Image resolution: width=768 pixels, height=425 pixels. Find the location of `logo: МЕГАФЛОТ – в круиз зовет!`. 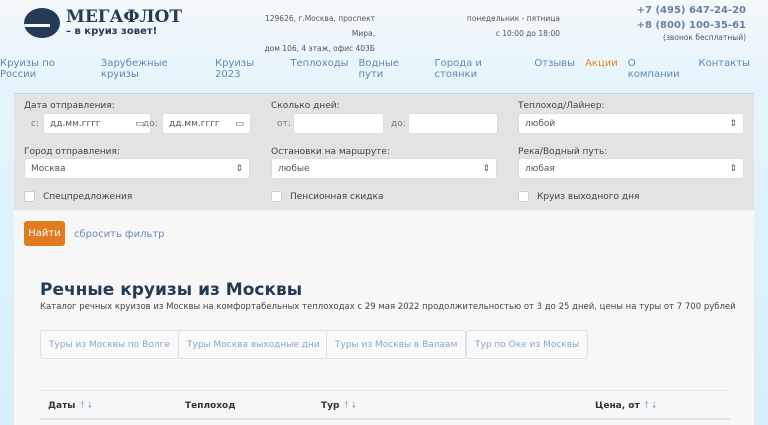

logo: МЕГАФЛОТ – в круиз зовет! is located at coordinates (103, 23).